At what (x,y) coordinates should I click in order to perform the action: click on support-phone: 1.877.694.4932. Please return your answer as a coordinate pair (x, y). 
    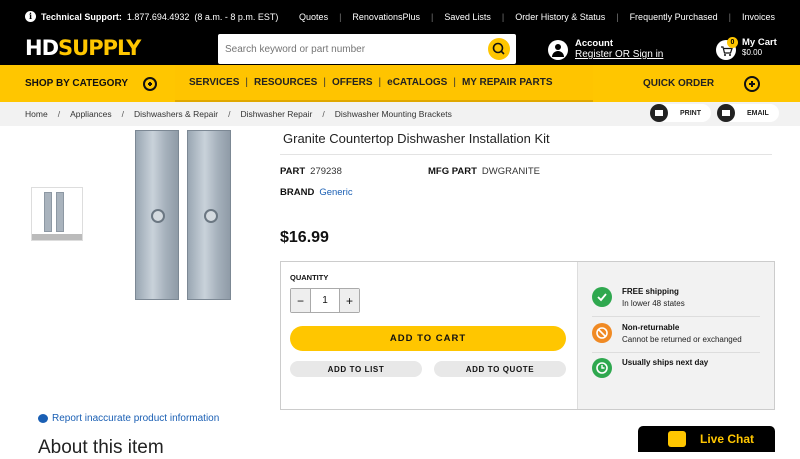
    Looking at the image, I should click on (158, 17).